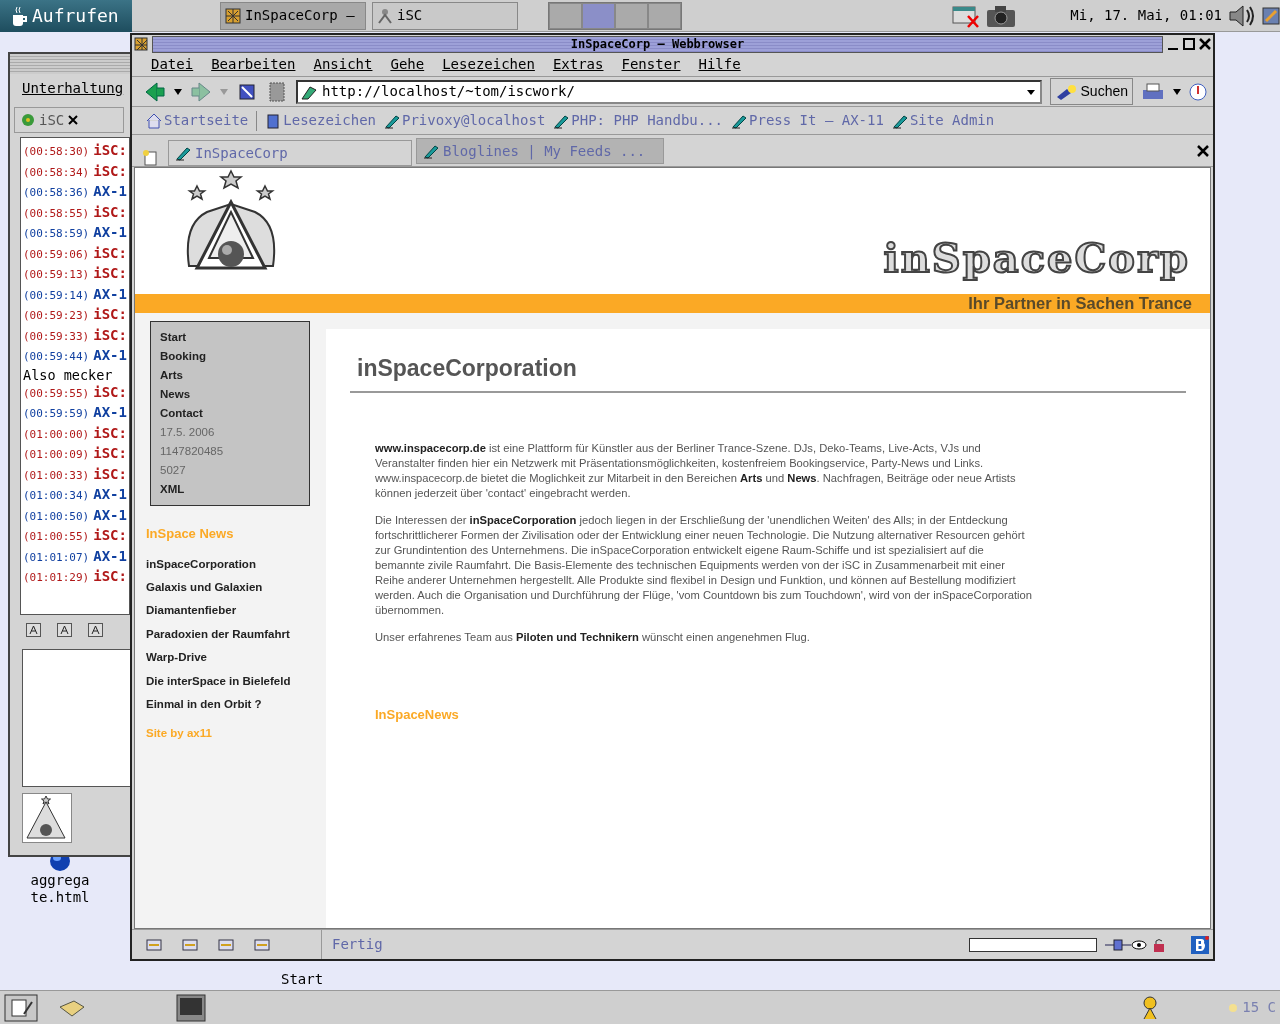 The image size is (1280, 1024). I want to click on new-tab-icon, so click(150, 158).